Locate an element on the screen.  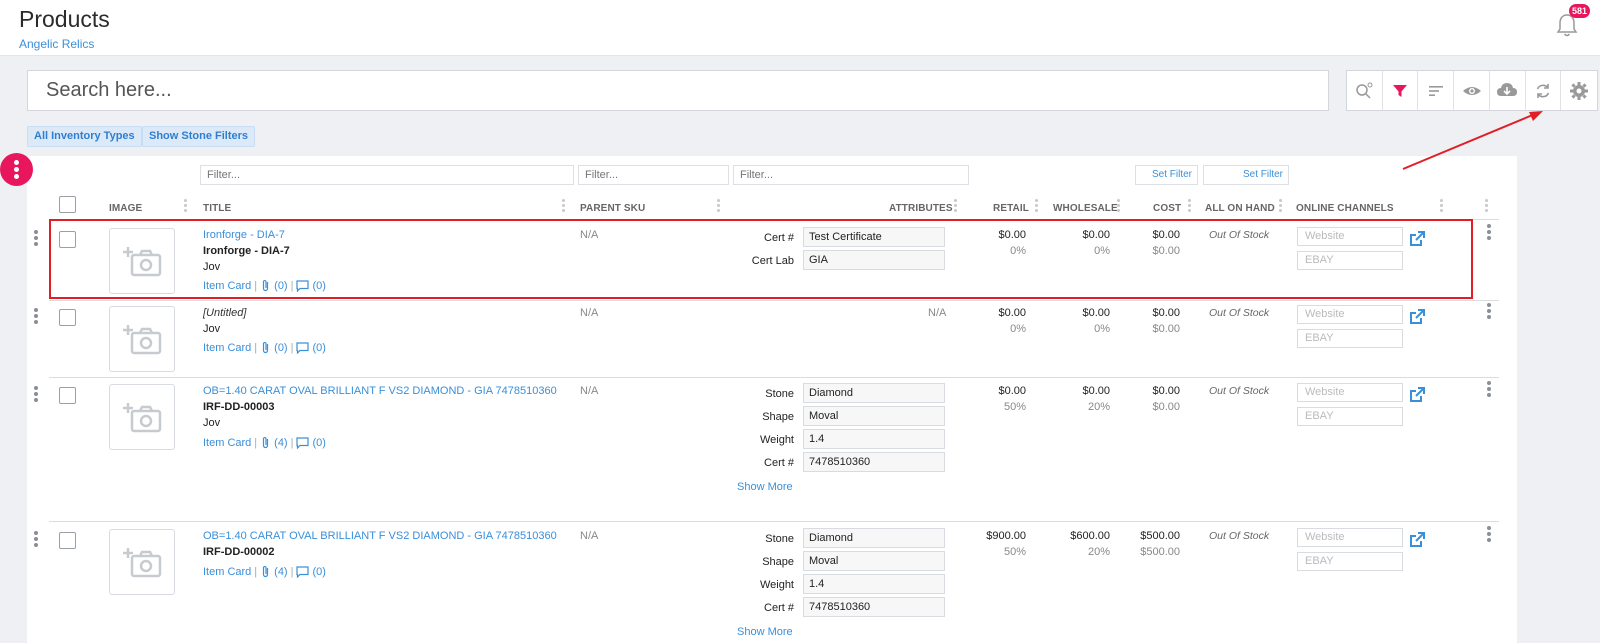
show-stone-filters-button: Show Stone Filters is located at coordinates (199, 136).